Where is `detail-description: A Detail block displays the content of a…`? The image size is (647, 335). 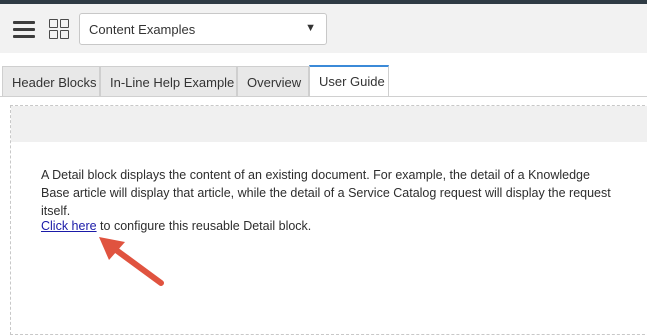 detail-description: A Detail block displays the content of a… is located at coordinates (326, 193).